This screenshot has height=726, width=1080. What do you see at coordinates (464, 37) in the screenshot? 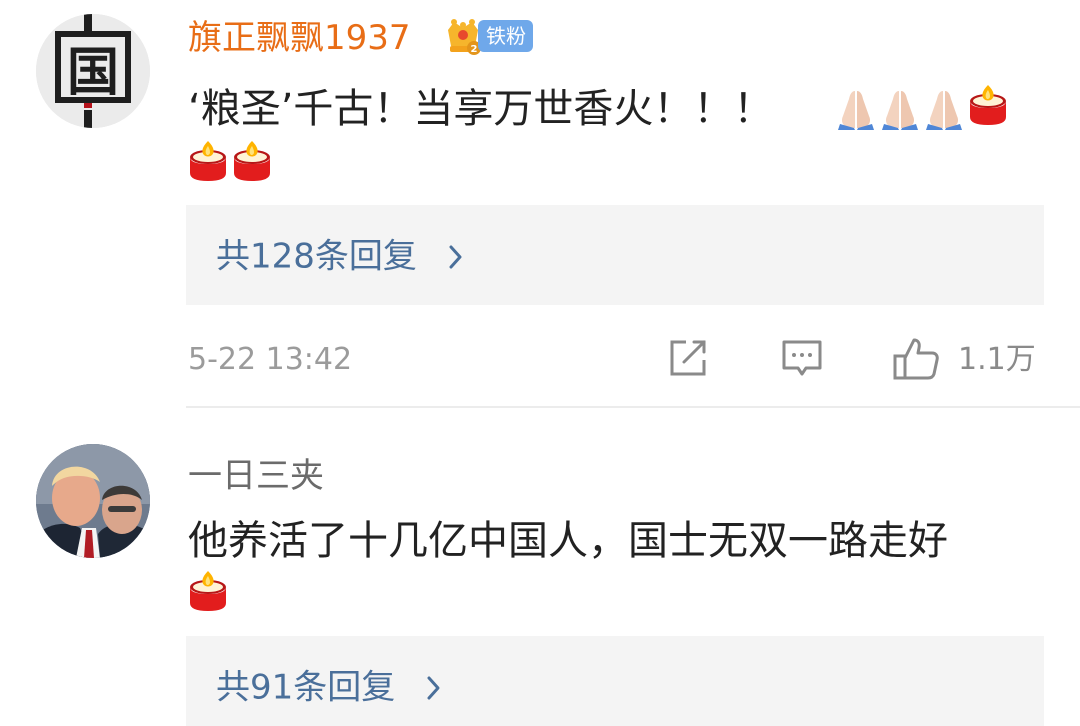
I see `crown-badge-icon: 2` at bounding box center [464, 37].